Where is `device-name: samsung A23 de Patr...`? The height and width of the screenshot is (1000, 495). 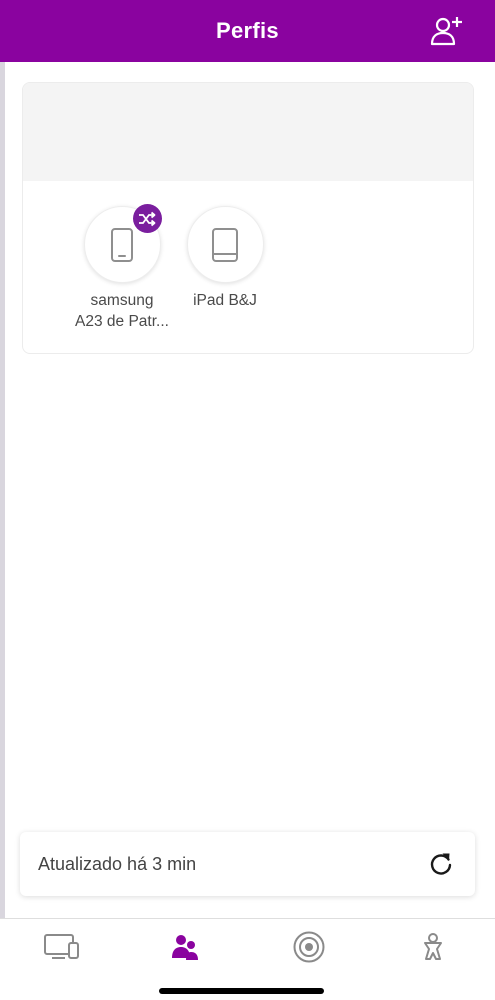 device-name: samsung A23 de Patr... is located at coordinates (122, 311).